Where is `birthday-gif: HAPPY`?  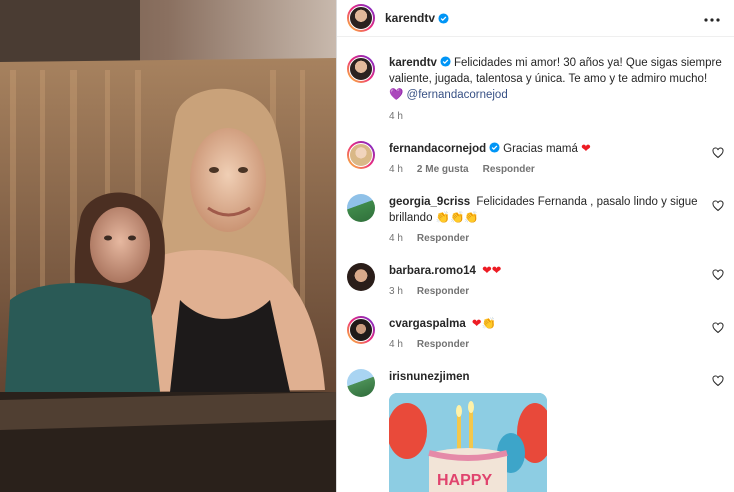
birthday-gif: HAPPY is located at coordinates (468, 442).